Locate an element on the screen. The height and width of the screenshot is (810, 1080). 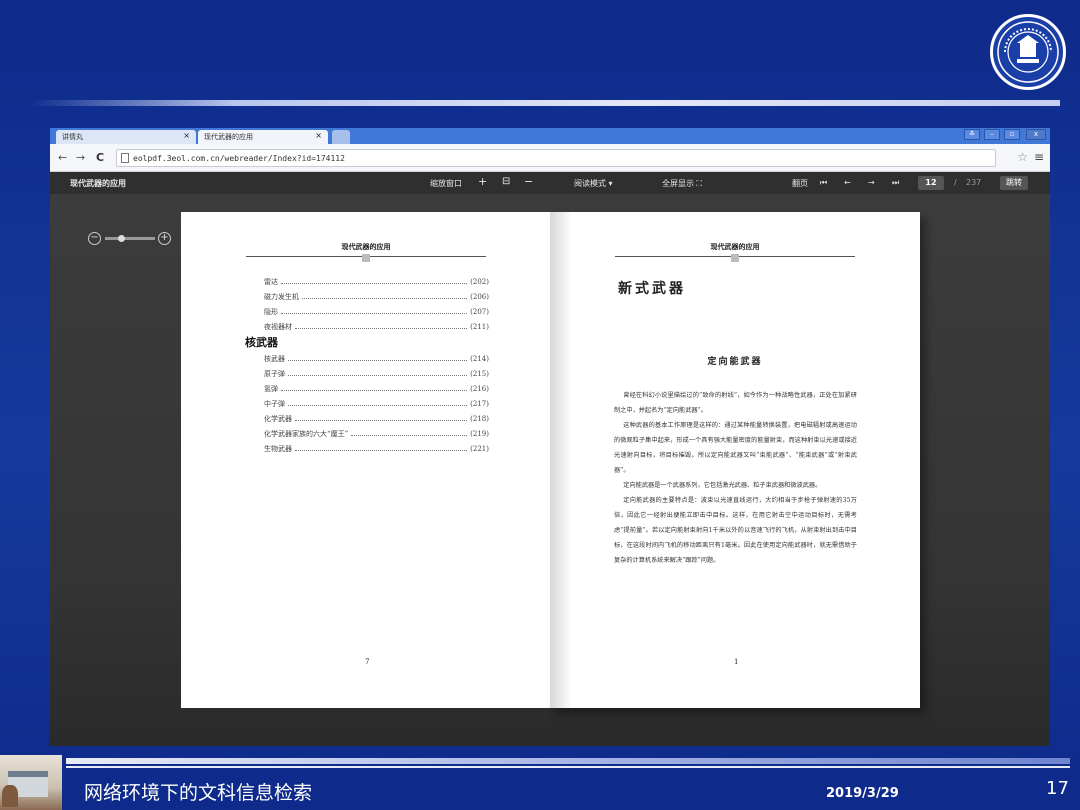
browser-tab-1: 讲情丸 × is located at coordinates (126, 137).